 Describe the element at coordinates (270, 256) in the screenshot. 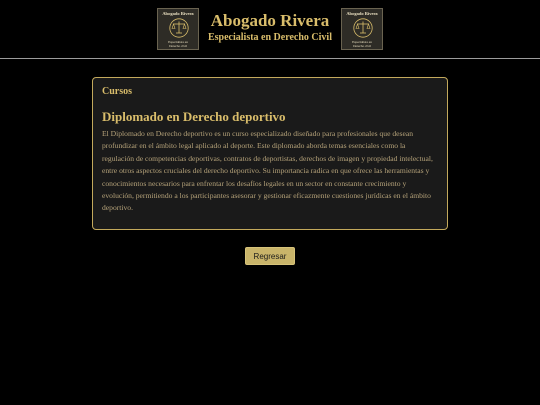

I see `back-button: Regresar` at that location.